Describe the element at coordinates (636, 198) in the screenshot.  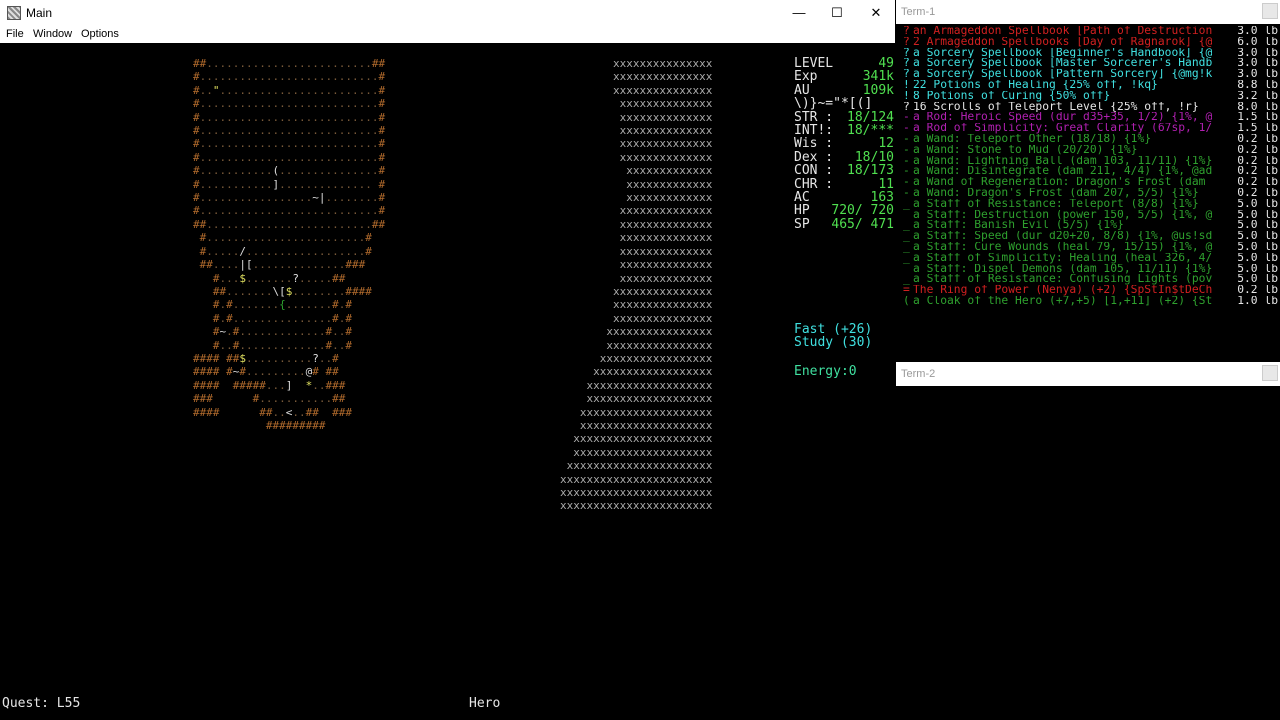
I see `map-row: xxxxxxxxxxxxx` at that location.